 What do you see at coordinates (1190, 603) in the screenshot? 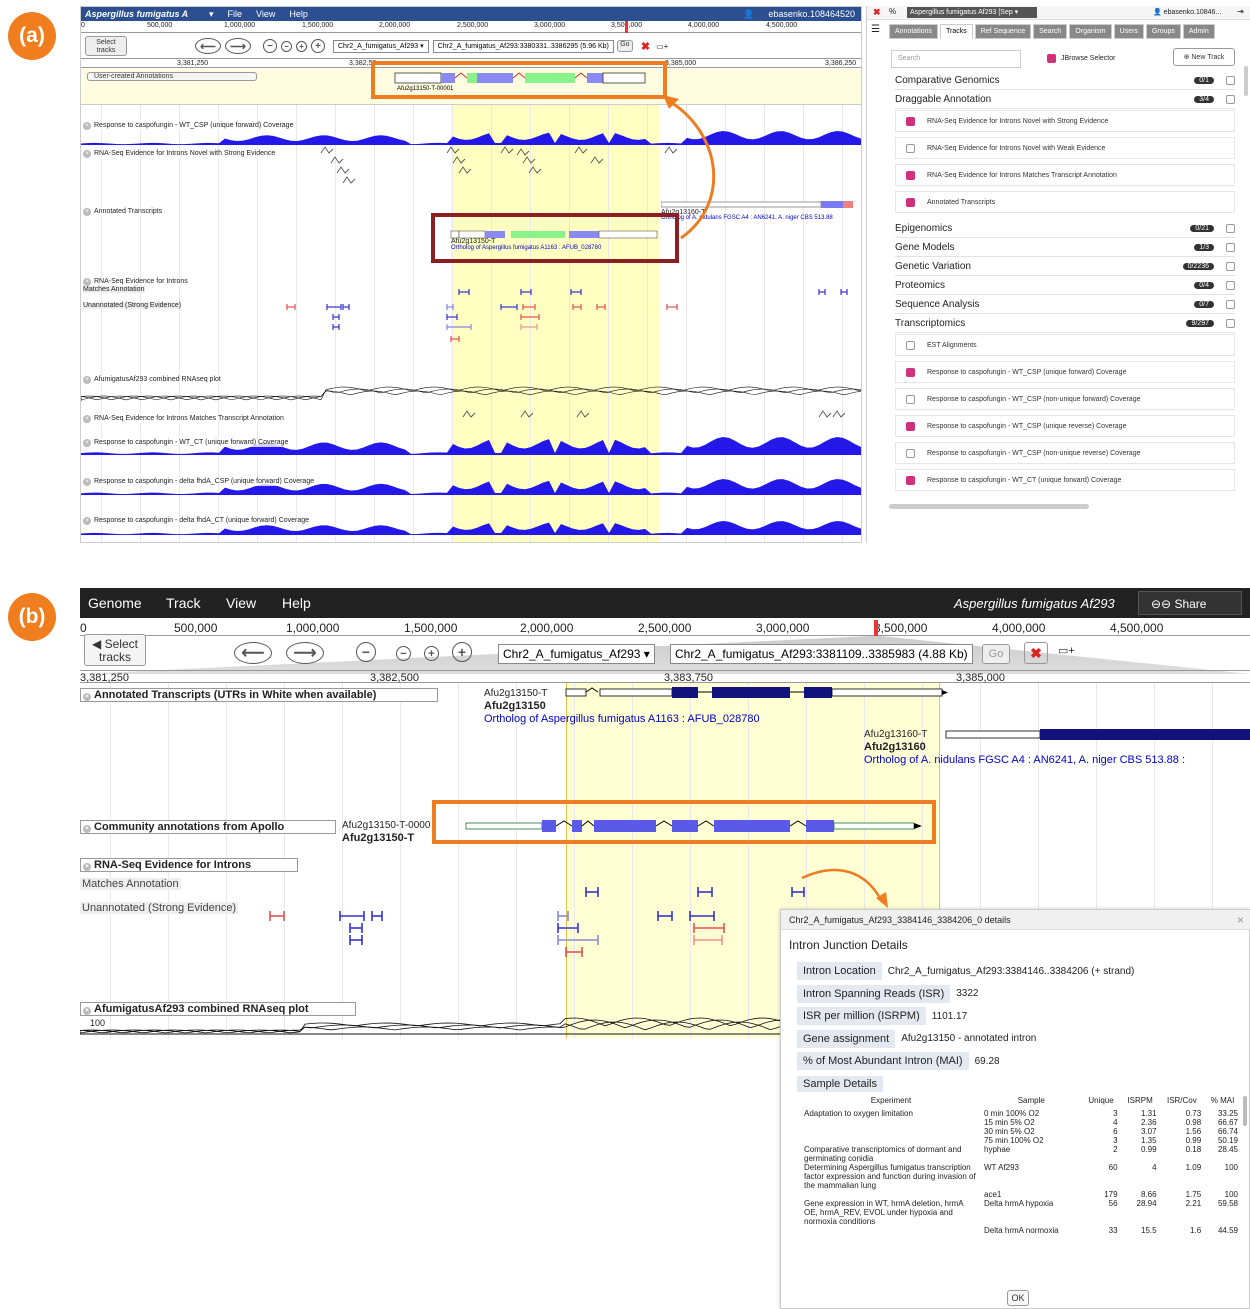
I see `share-button: ⊖⊖ Share` at bounding box center [1190, 603].